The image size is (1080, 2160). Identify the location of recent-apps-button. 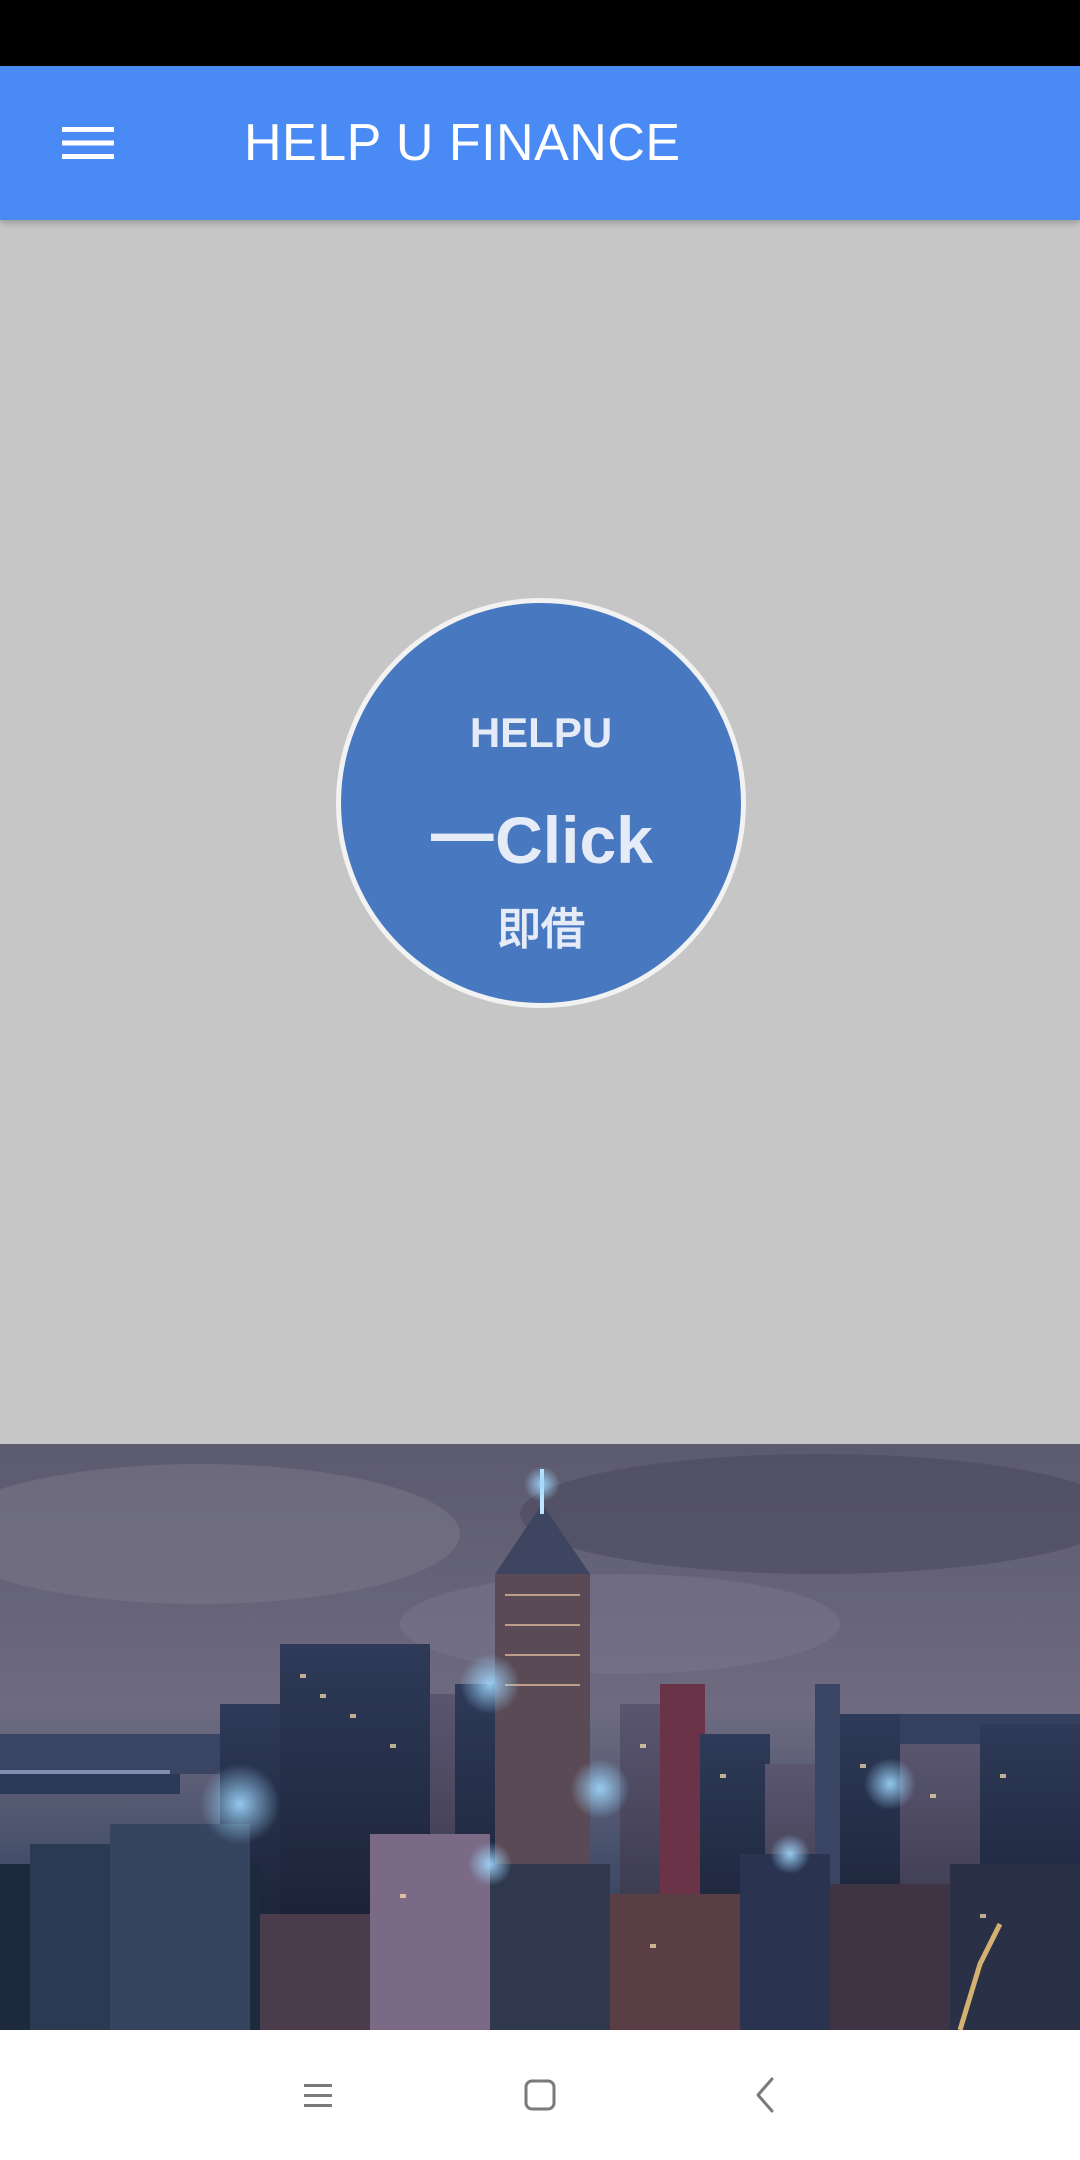
(318, 2095).